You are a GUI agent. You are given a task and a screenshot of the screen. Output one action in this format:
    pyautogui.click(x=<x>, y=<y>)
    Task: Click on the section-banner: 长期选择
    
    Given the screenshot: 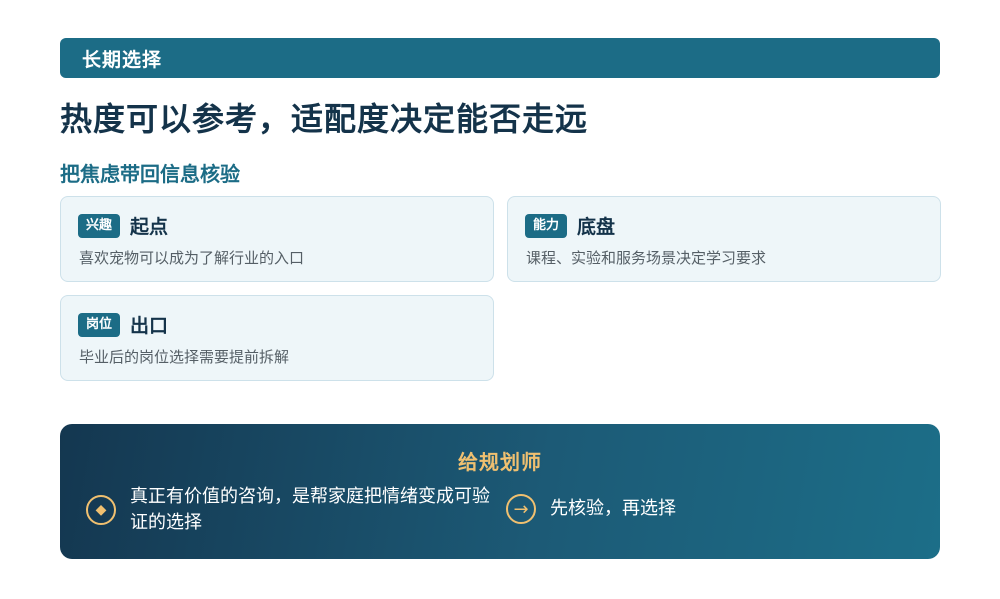 What is the action you would take?
    pyautogui.click(x=500, y=58)
    